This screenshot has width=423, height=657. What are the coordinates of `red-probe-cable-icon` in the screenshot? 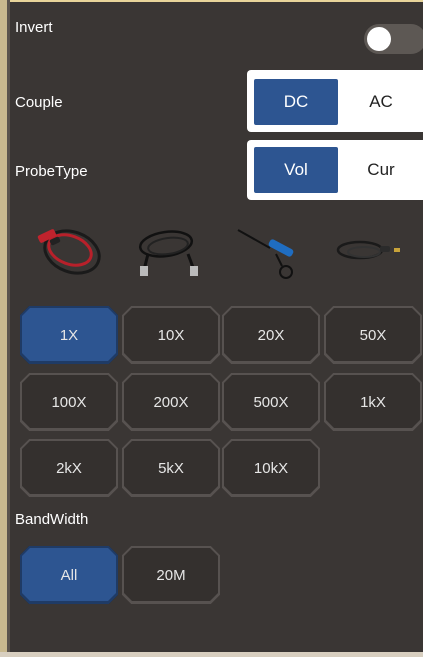 It's located at (70, 251).